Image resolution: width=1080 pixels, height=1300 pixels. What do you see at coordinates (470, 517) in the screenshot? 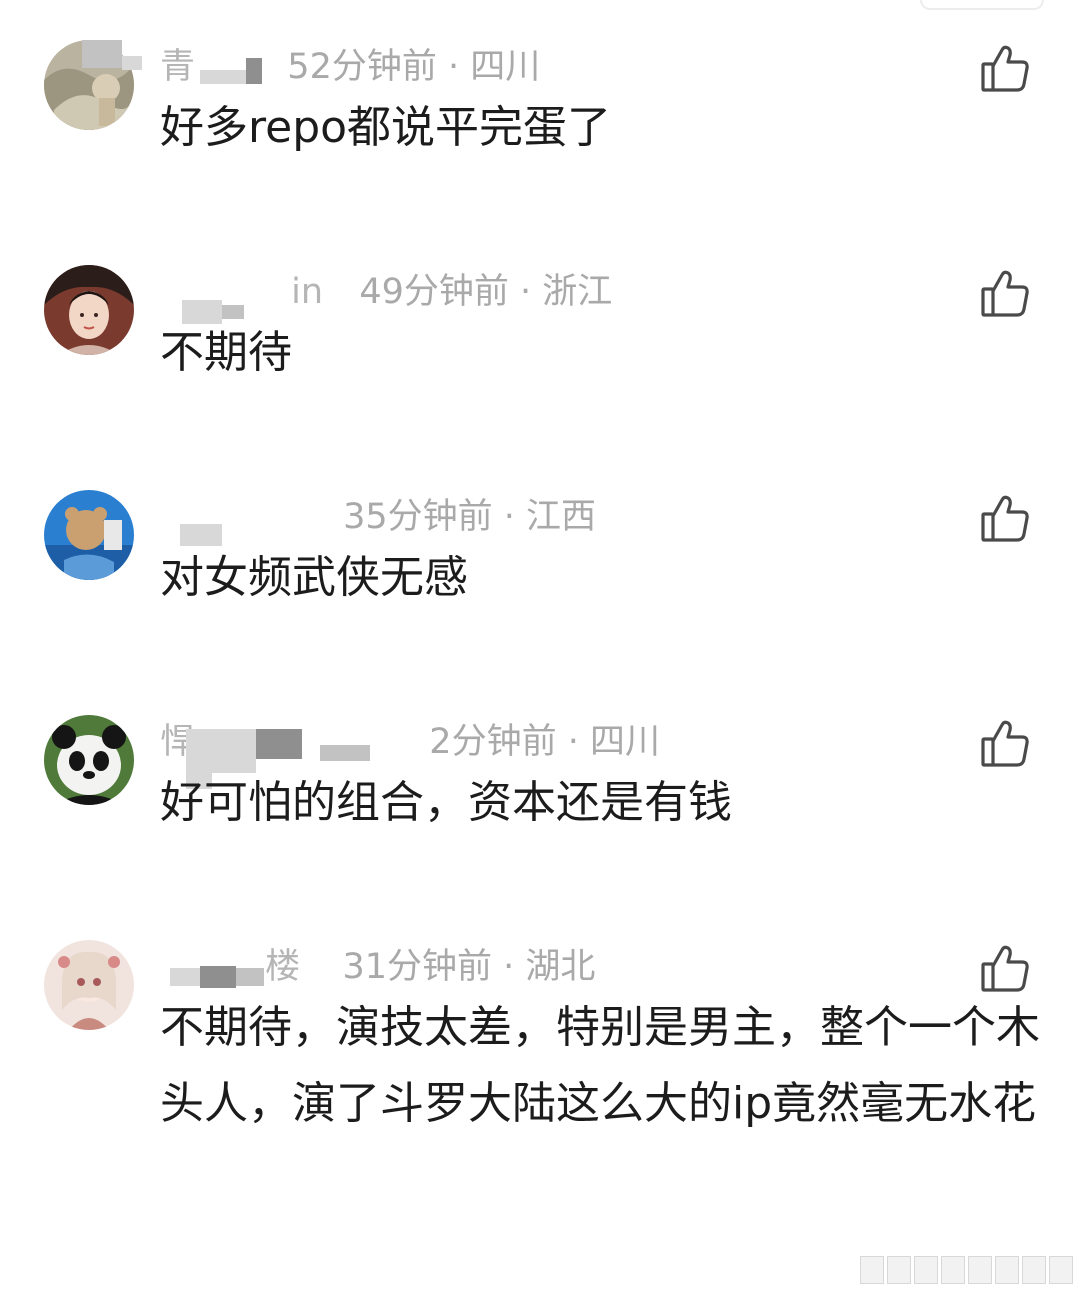
I see `time-location: 35分钟前 · 江西` at bounding box center [470, 517].